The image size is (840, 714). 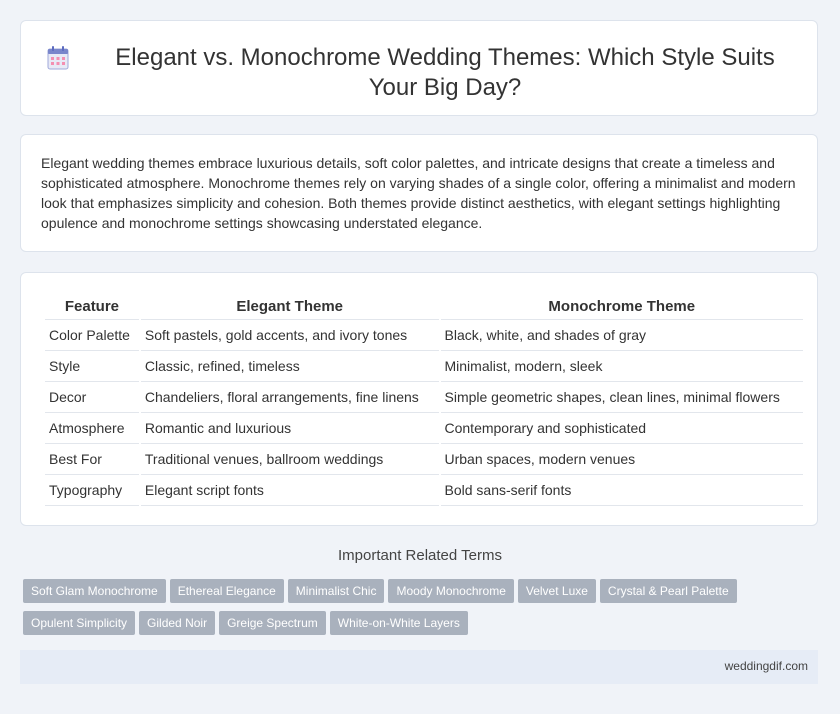 What do you see at coordinates (289, 306) in the screenshot?
I see `column-header-elegant: Elegant Theme` at bounding box center [289, 306].